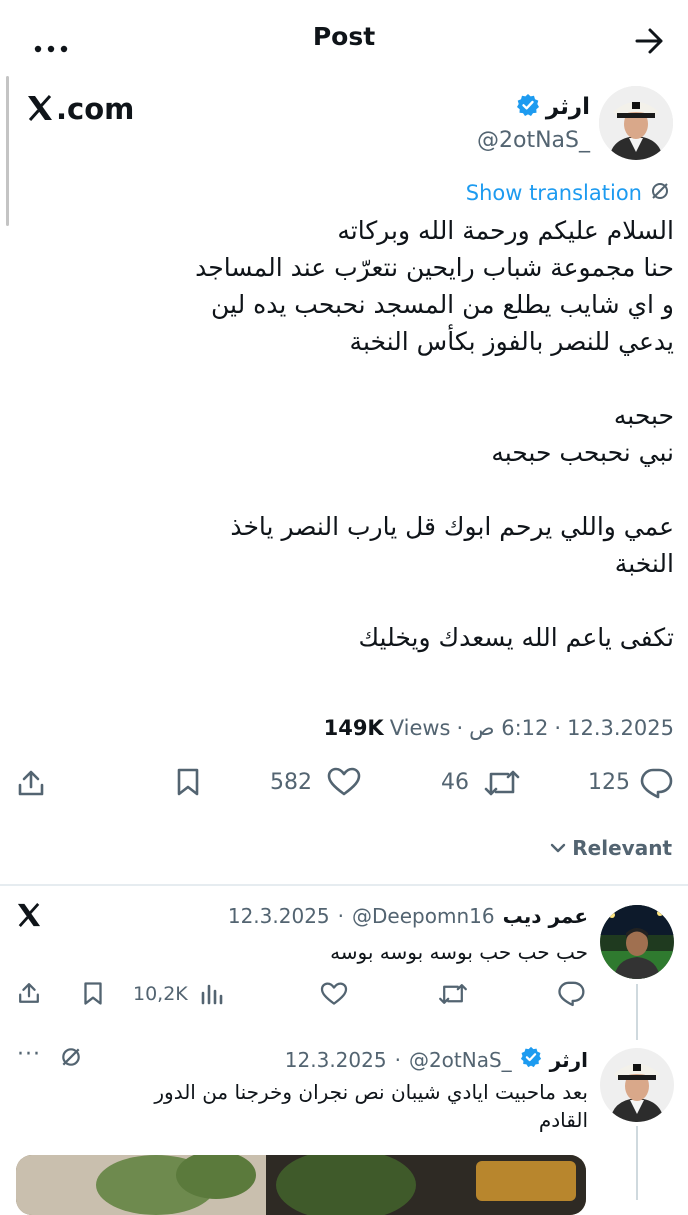 The image size is (688, 1215). What do you see at coordinates (622, 848) in the screenshot?
I see `sort-label: Relevant` at bounding box center [622, 848].